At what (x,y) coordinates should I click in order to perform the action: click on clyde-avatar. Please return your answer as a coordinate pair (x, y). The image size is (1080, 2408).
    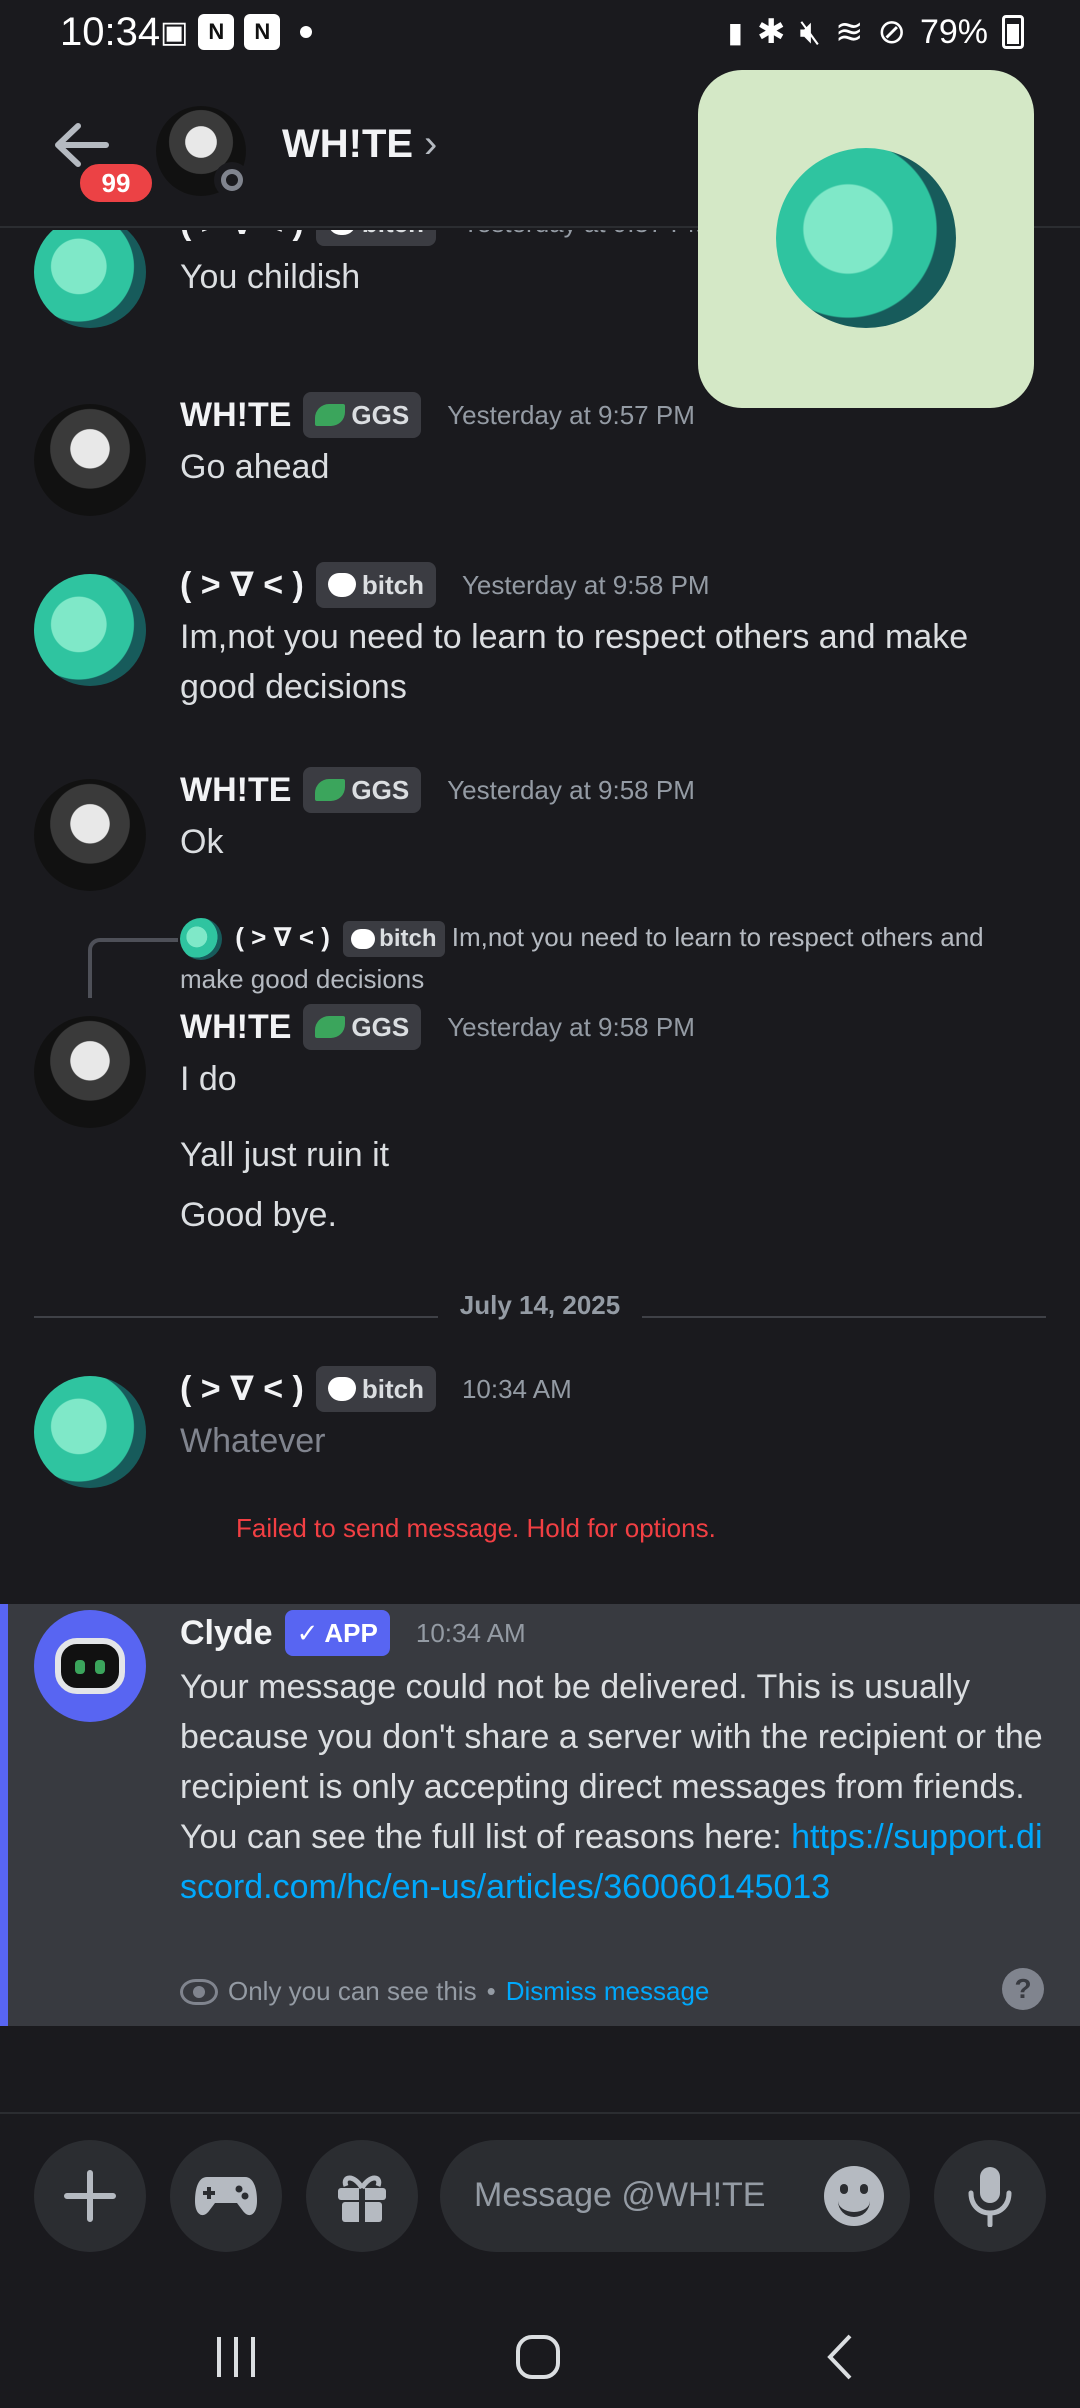
    Looking at the image, I should click on (90, 1666).